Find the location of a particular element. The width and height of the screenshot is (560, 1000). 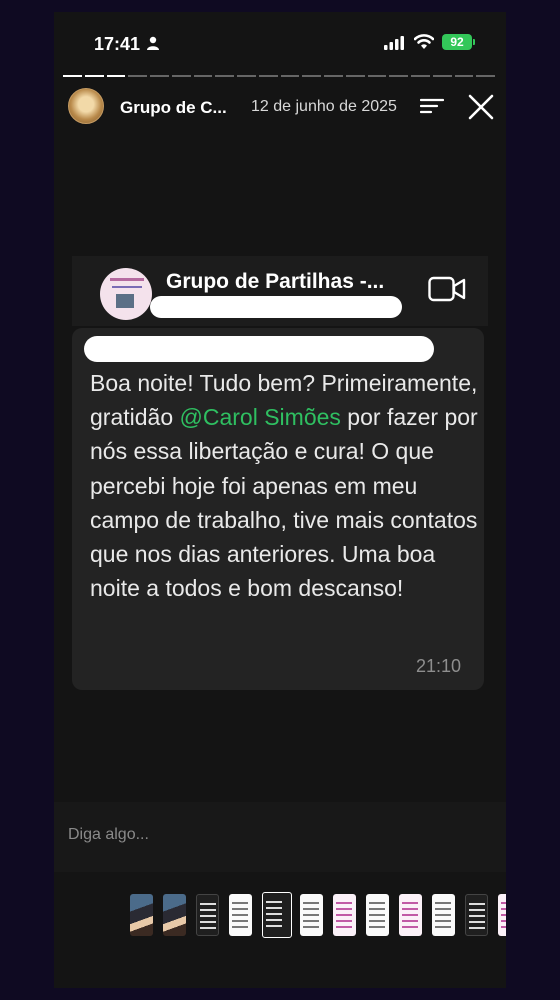

close-icon is located at coordinates (481, 107).